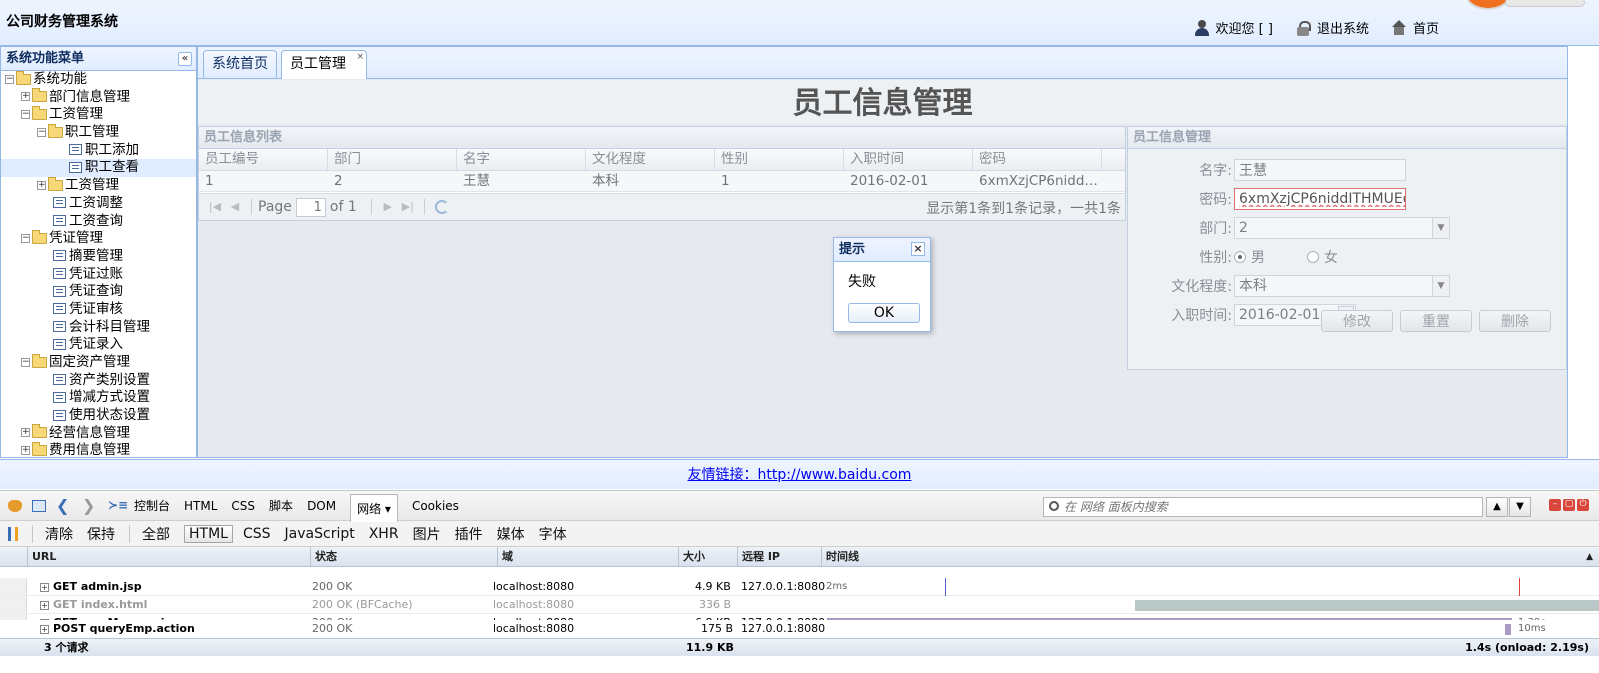 The height and width of the screenshot is (673, 1599). Describe the element at coordinates (101, 534) in the screenshot. I see `persist-button: 保持` at that location.